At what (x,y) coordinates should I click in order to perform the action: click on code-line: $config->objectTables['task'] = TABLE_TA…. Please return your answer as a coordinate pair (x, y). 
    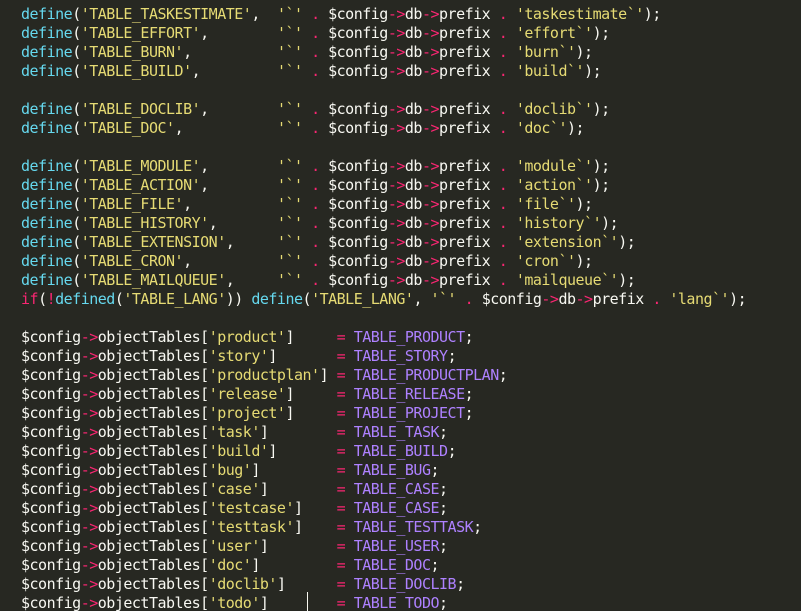
    Looking at the image, I should click on (383, 432).